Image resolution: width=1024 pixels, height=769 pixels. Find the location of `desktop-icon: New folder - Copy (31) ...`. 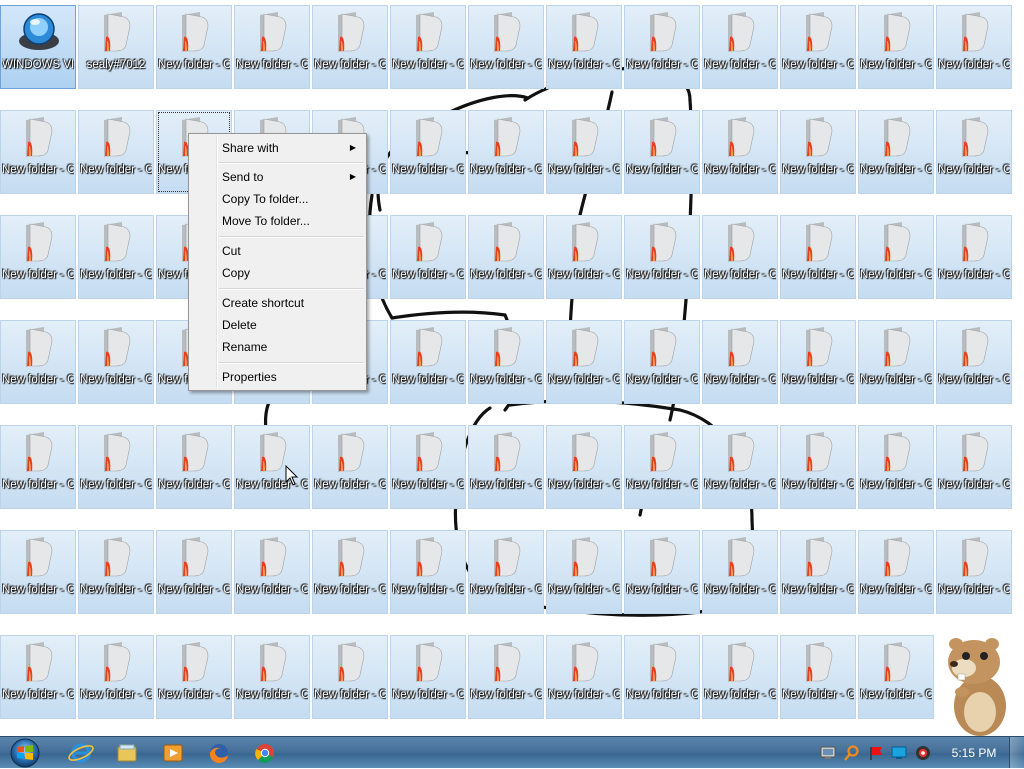

desktop-icon: New folder - Copy (31) ... is located at coordinates (350, 572).